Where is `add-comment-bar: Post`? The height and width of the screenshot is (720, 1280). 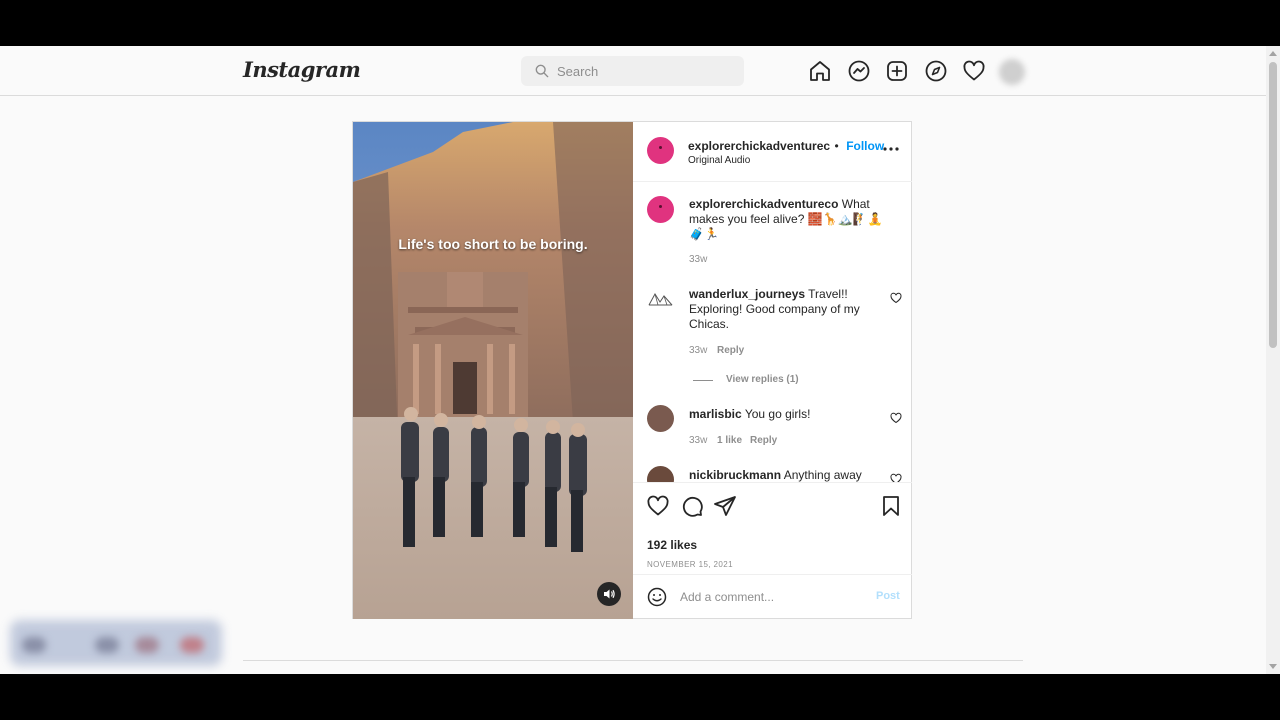
add-comment-bar: Post is located at coordinates (772, 597).